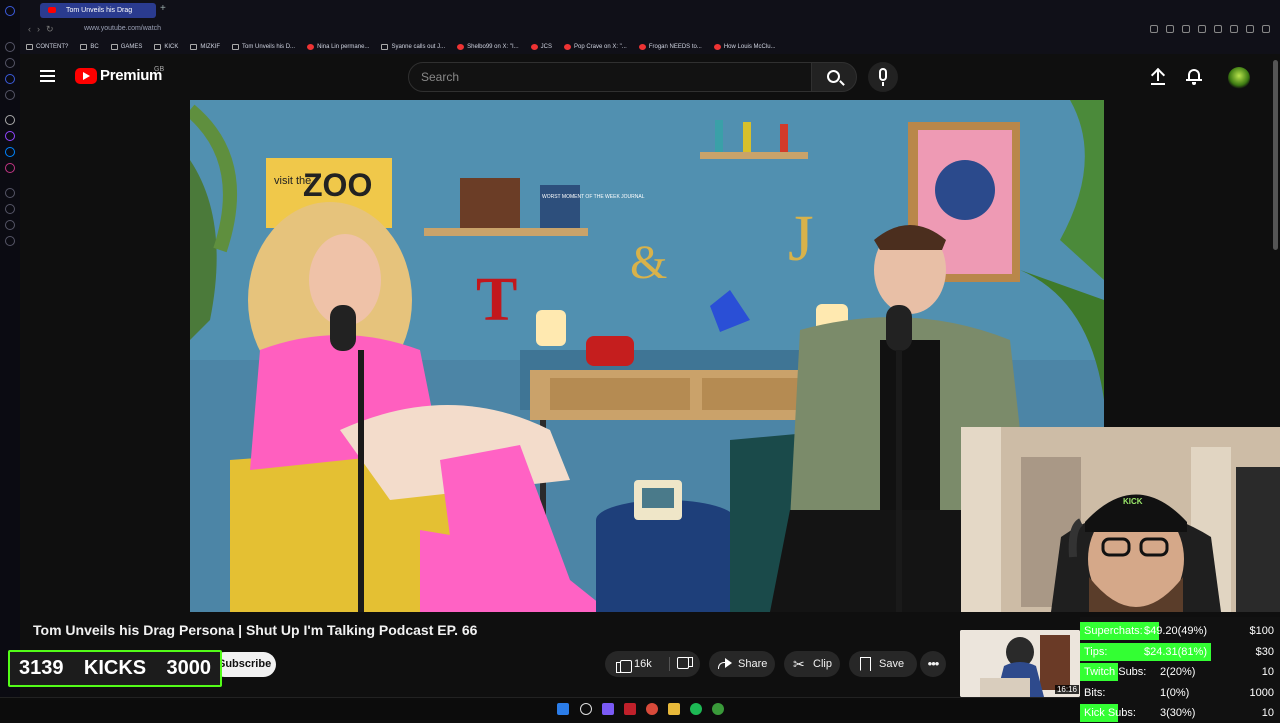  Describe the element at coordinates (209, 47) in the screenshot. I see `bookmark-item: MIZKIF` at that location.